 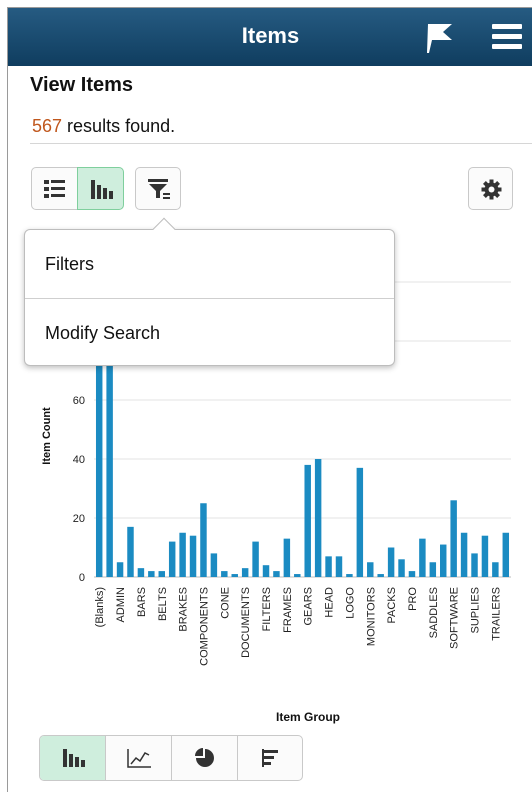 What do you see at coordinates (413, 599) in the screenshot?
I see `x-tick-label: PRO` at bounding box center [413, 599].